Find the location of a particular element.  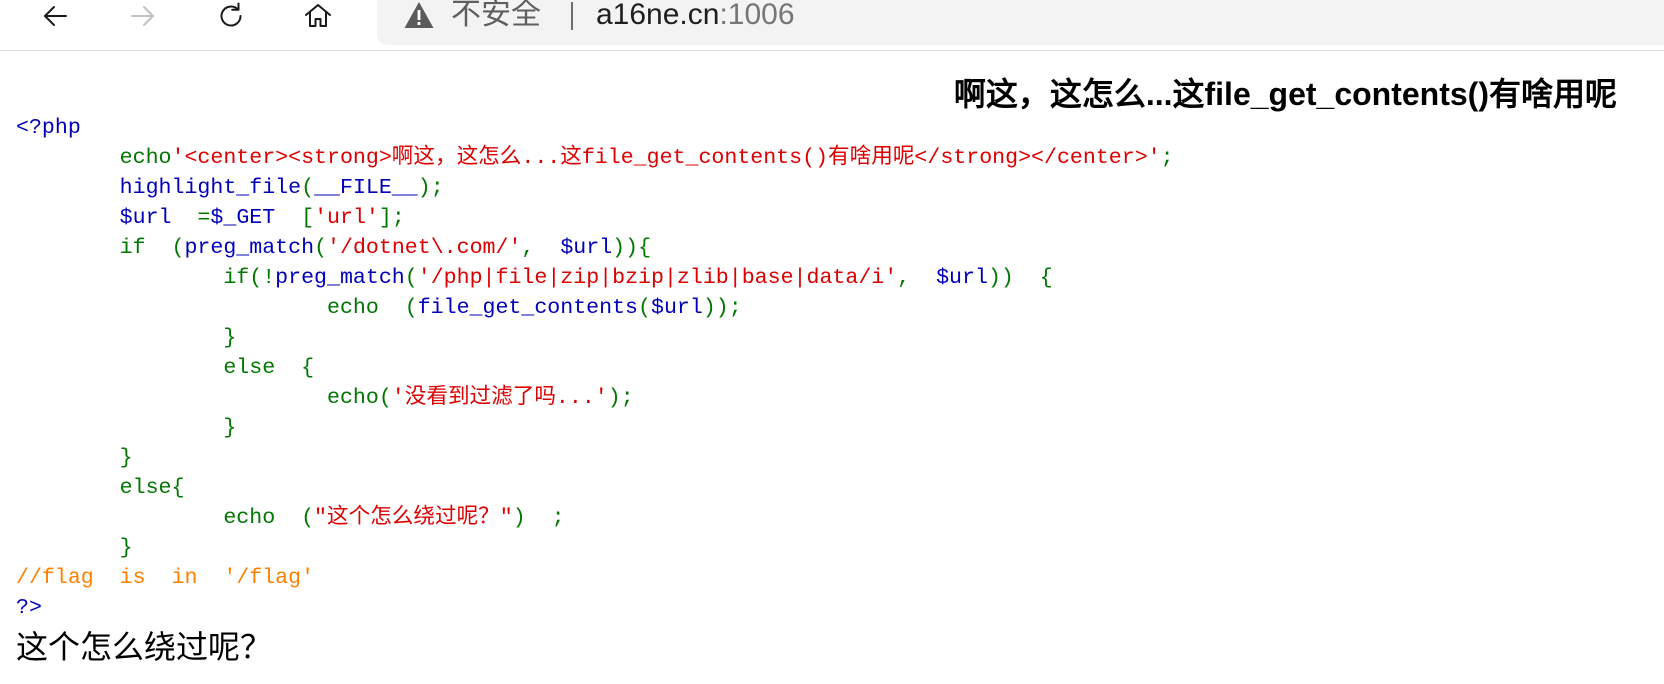

back-arrow-icon is located at coordinates (55, 16).